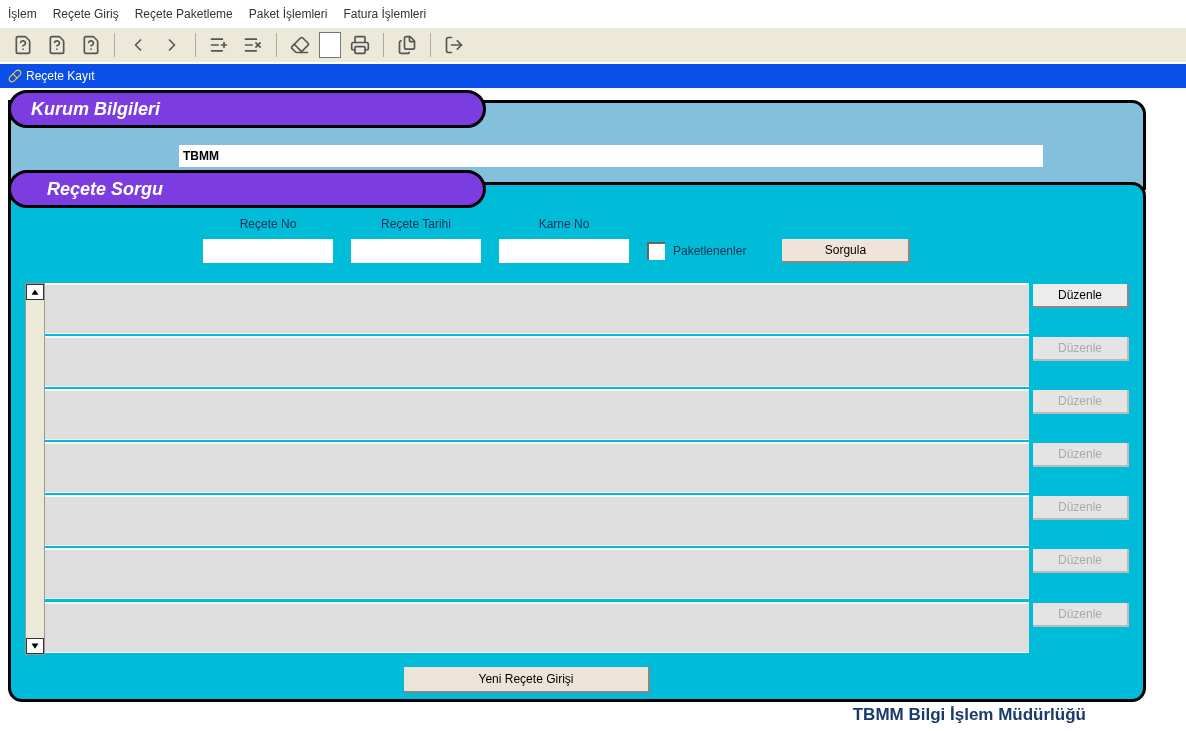  Describe the element at coordinates (527, 680) in the screenshot. I see `new-prescription-button: Yeni Reçete Girişi` at that location.